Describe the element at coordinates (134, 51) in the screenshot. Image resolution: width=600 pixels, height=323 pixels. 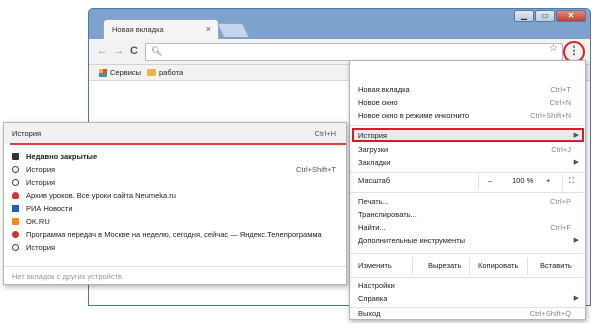
I see `reload-icon: C` at that location.